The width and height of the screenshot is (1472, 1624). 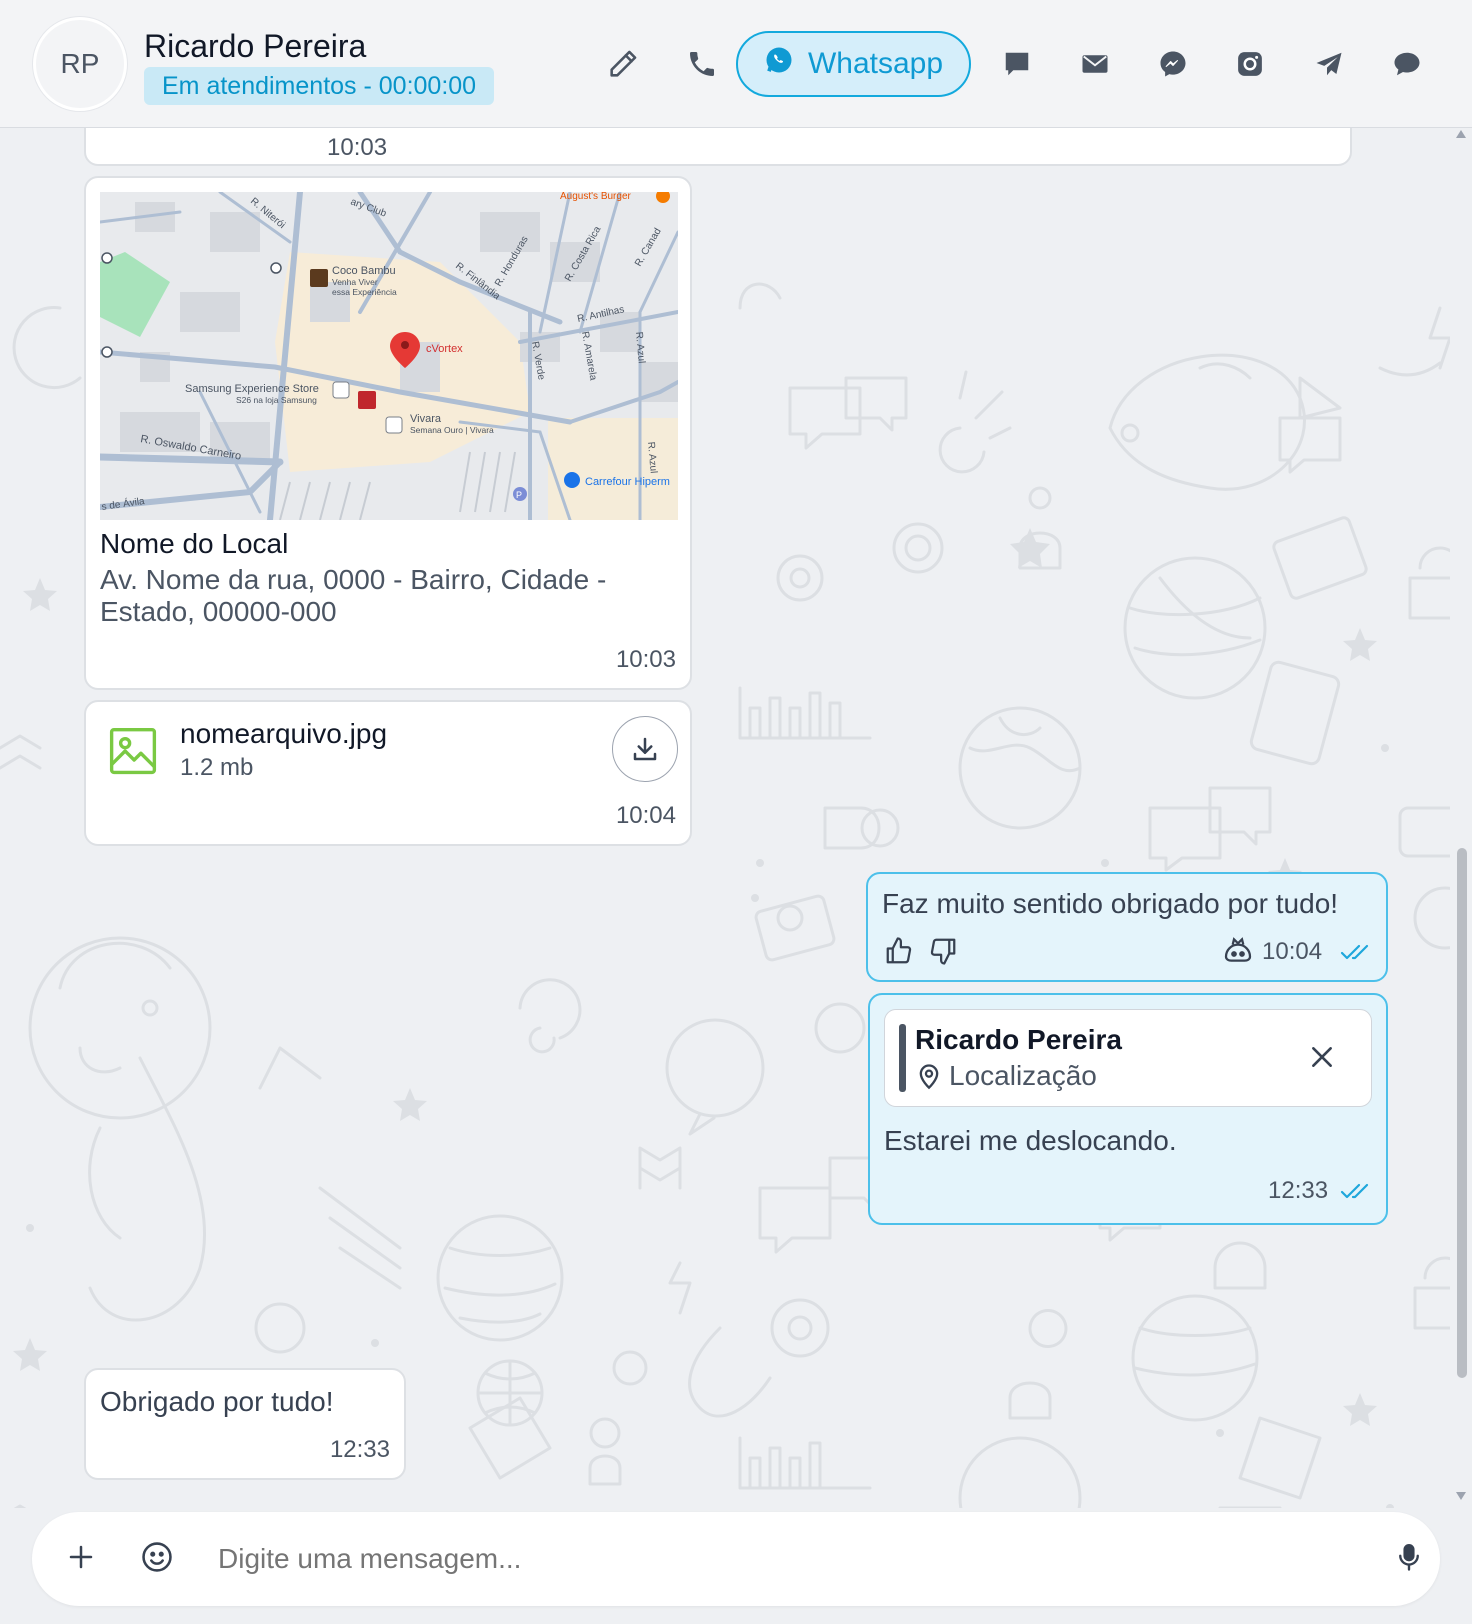 What do you see at coordinates (1250, 64) in the screenshot?
I see `instagram-icon` at bounding box center [1250, 64].